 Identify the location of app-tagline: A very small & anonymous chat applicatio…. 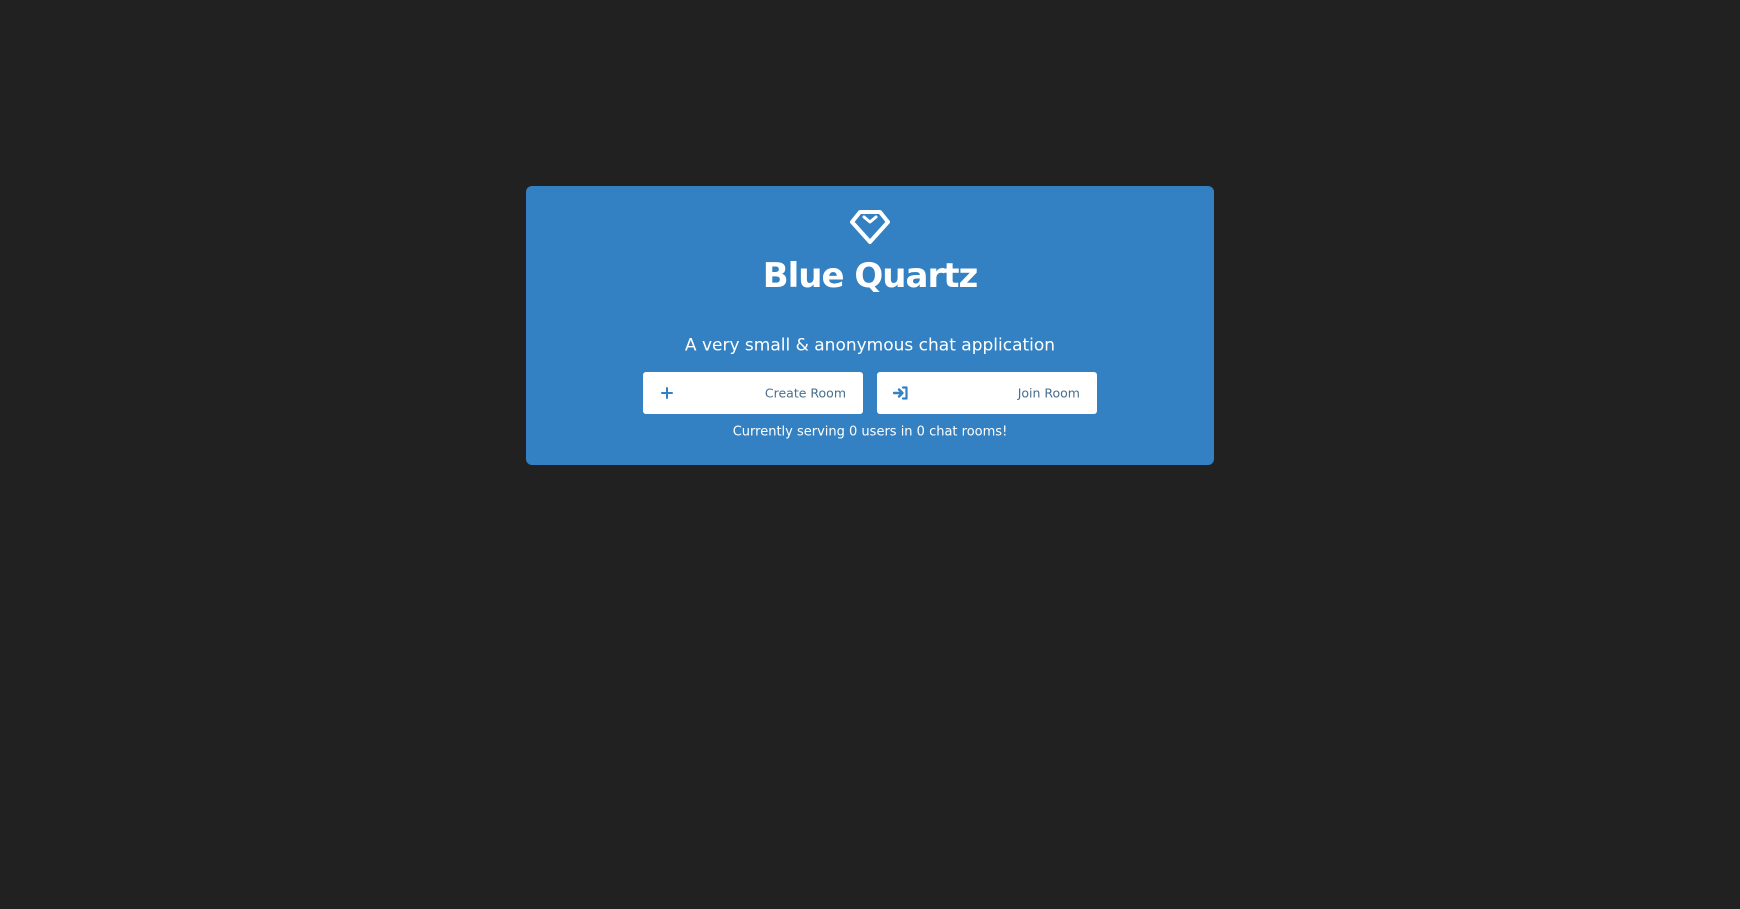
(870, 345).